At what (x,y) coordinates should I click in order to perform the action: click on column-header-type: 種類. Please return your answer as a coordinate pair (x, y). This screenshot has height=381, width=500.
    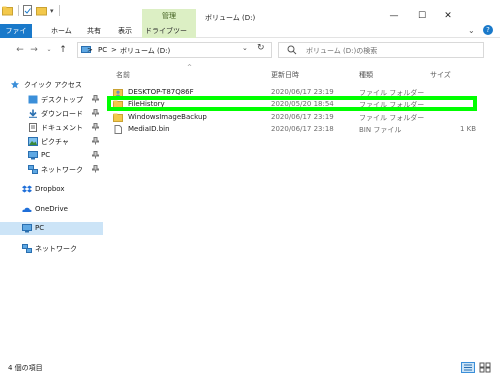
    Looking at the image, I should click on (366, 75).